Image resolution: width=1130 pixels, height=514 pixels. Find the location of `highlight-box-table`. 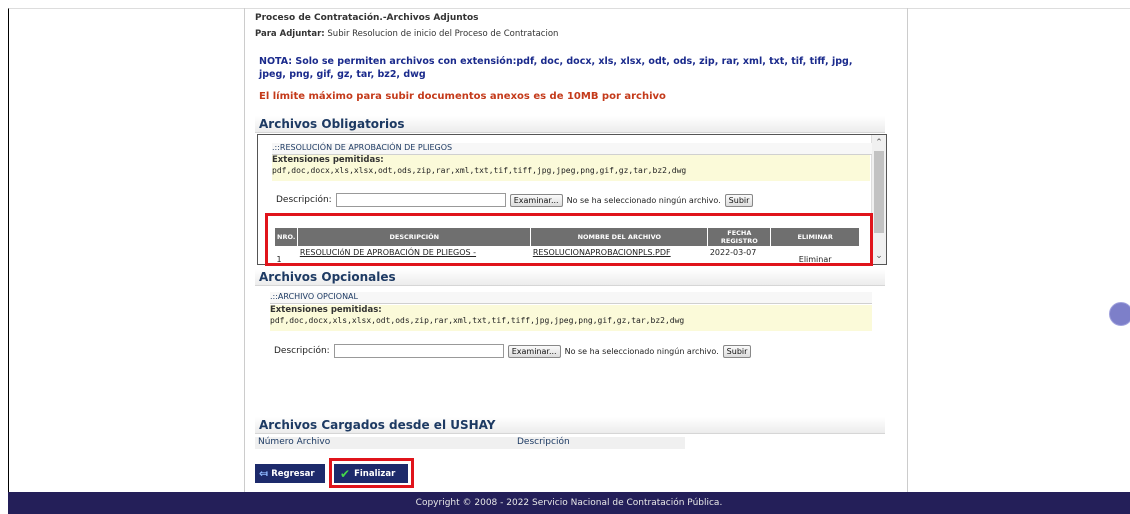

highlight-box-table is located at coordinates (569, 239).